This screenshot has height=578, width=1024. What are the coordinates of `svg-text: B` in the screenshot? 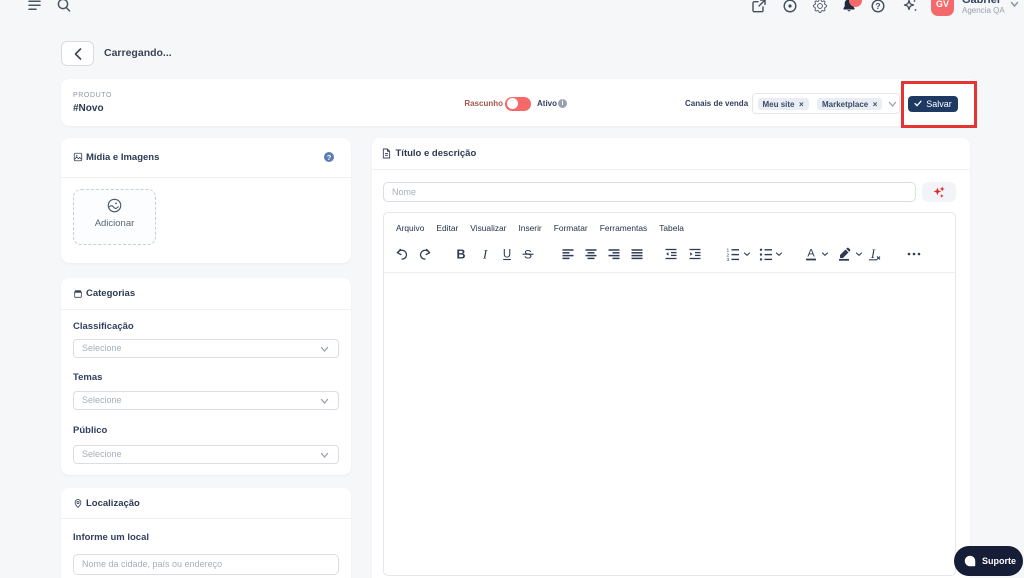 It's located at (460, 254).